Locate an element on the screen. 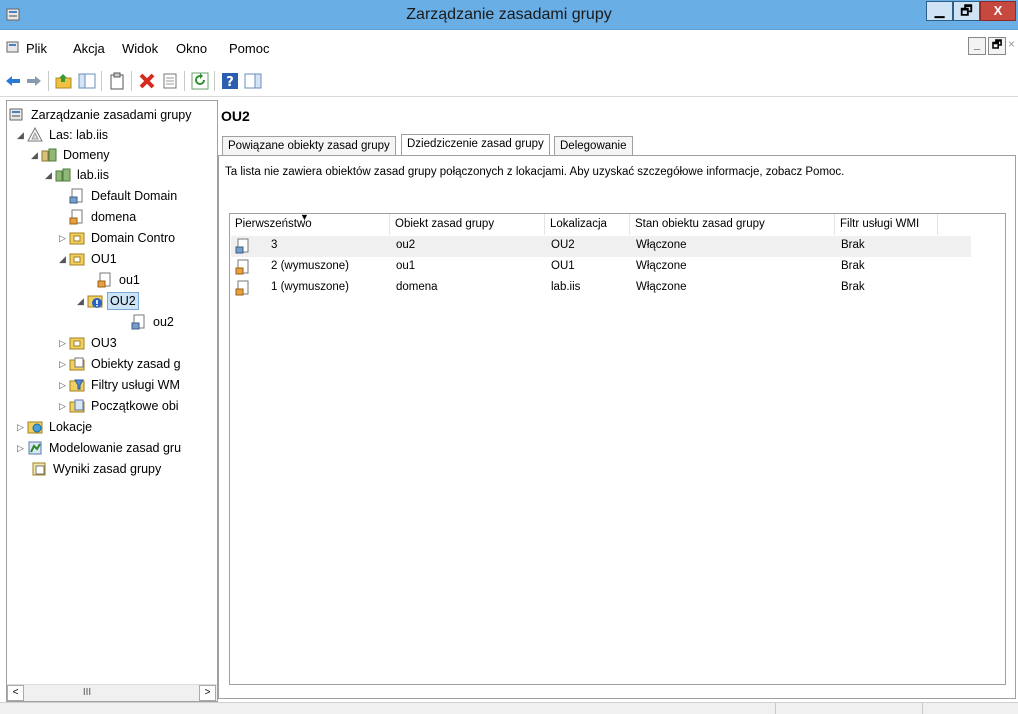 The width and height of the screenshot is (1018, 714). tree-item-gpo-objects: ▷ Obiekty zasad g is located at coordinates (121, 364).